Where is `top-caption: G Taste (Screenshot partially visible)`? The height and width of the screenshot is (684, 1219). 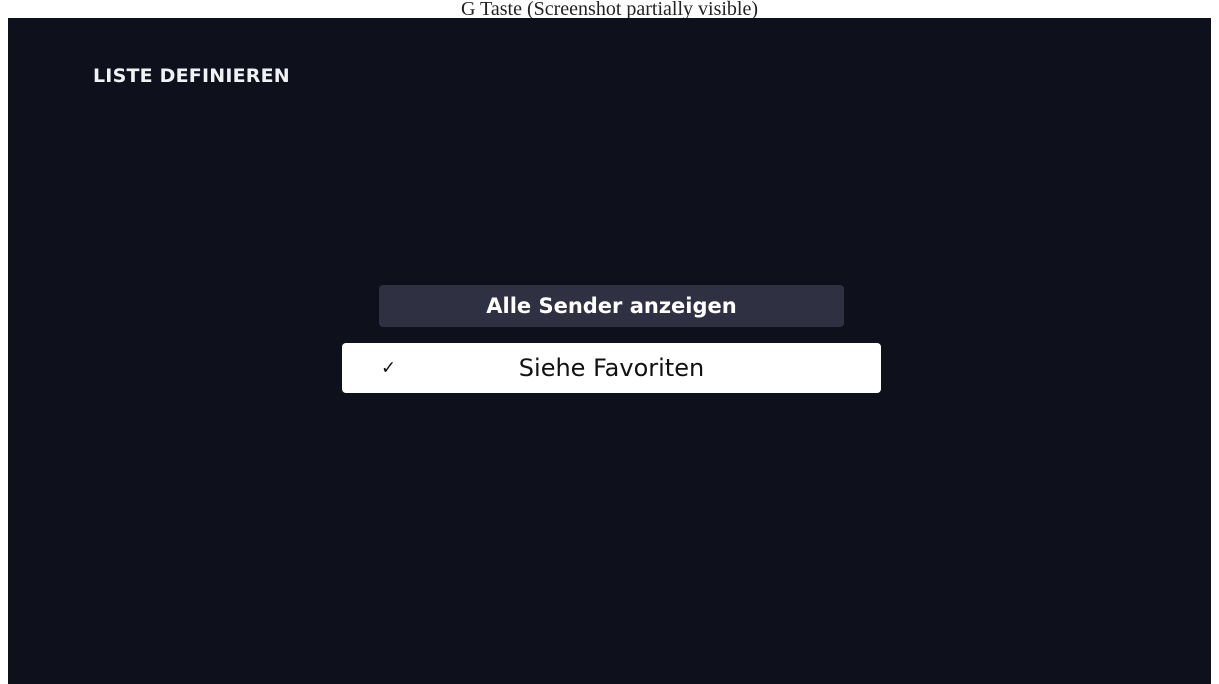 top-caption: G Taste (Screenshot partially visible) is located at coordinates (609, 9).